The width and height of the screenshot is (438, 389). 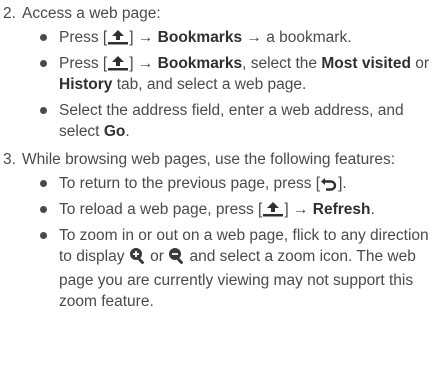 I want to click on zoom-out-icon, so click(x=176, y=258).